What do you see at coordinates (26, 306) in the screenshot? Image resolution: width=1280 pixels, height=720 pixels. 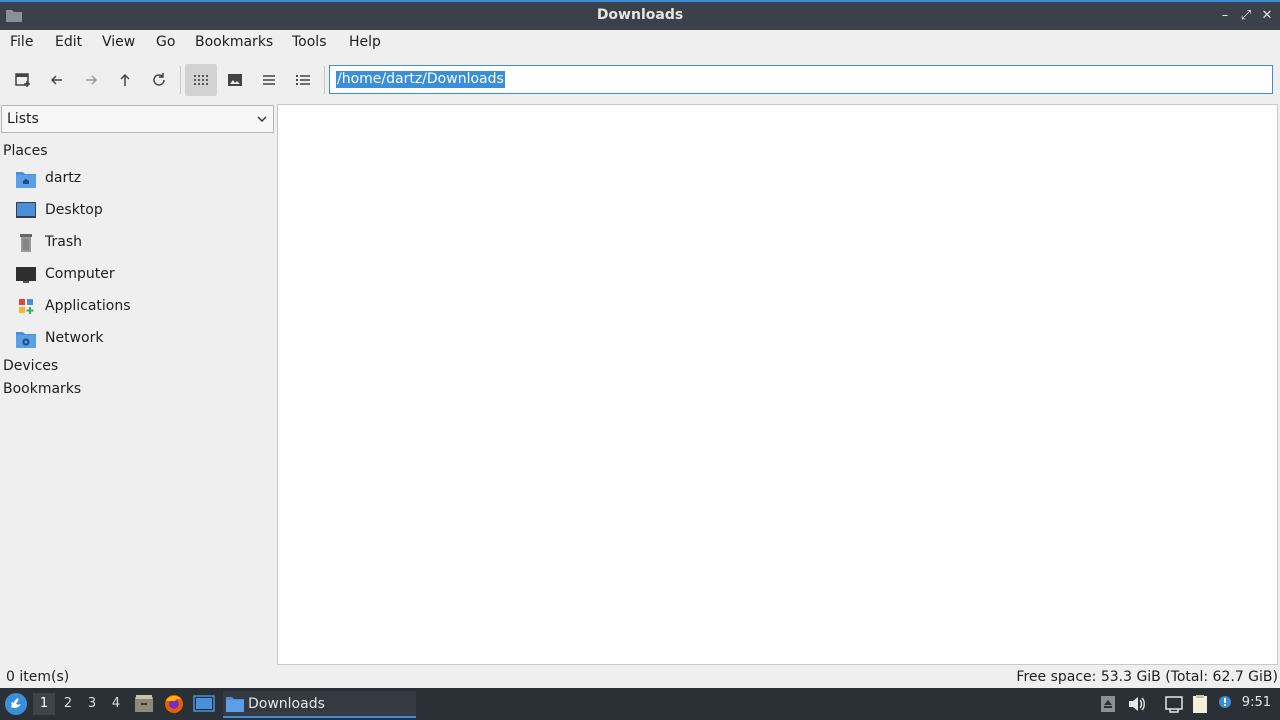 I see `applications-icon` at bounding box center [26, 306].